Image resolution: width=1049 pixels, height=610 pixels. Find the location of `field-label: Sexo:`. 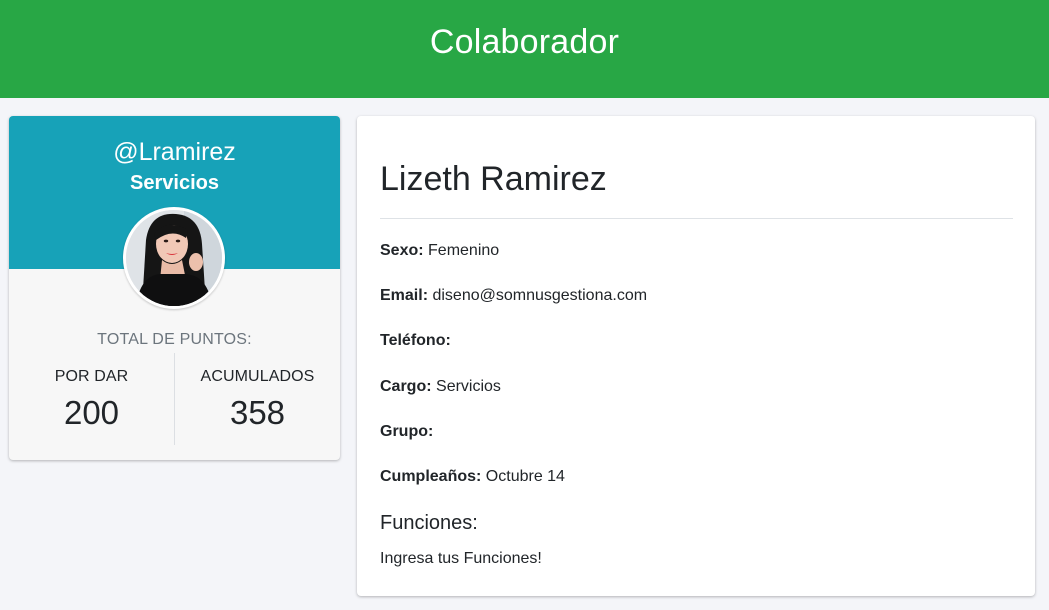

field-label: Sexo: is located at coordinates (402, 250).